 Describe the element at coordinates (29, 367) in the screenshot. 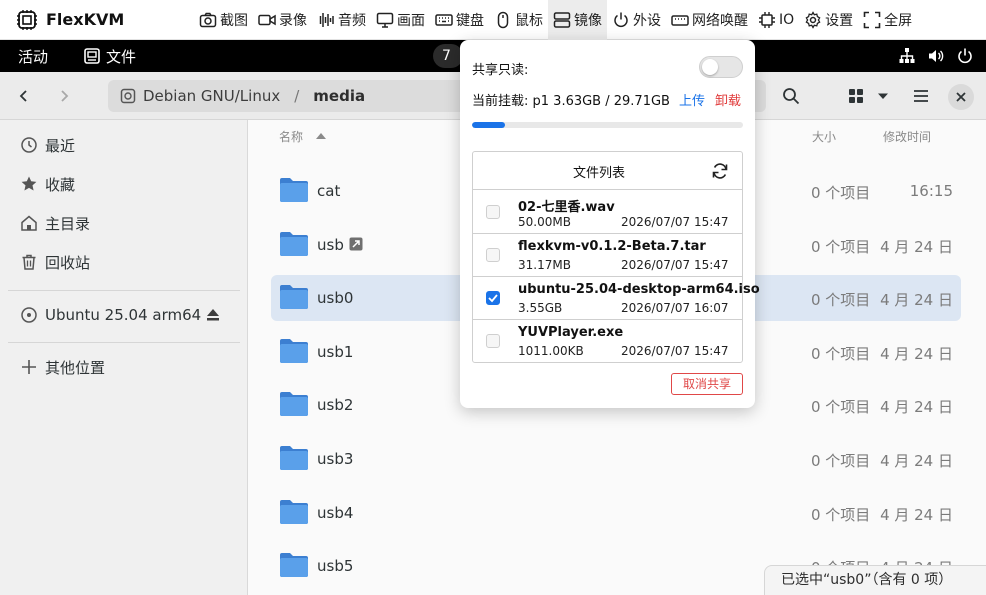

I see `plus-icon` at that location.